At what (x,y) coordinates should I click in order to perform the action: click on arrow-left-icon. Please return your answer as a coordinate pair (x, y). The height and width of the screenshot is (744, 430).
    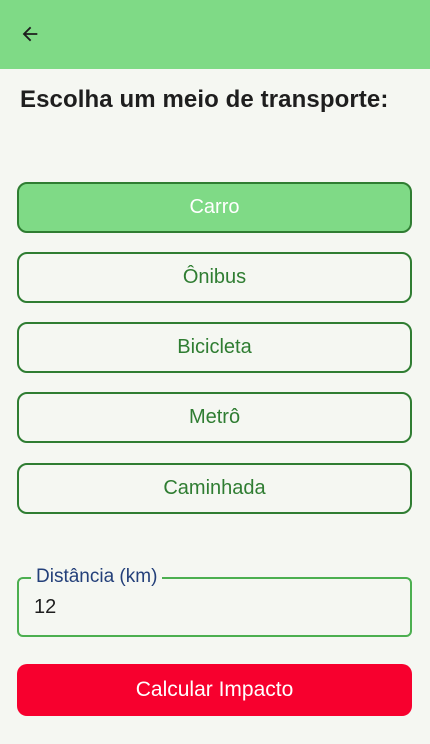
    Looking at the image, I should click on (30, 34).